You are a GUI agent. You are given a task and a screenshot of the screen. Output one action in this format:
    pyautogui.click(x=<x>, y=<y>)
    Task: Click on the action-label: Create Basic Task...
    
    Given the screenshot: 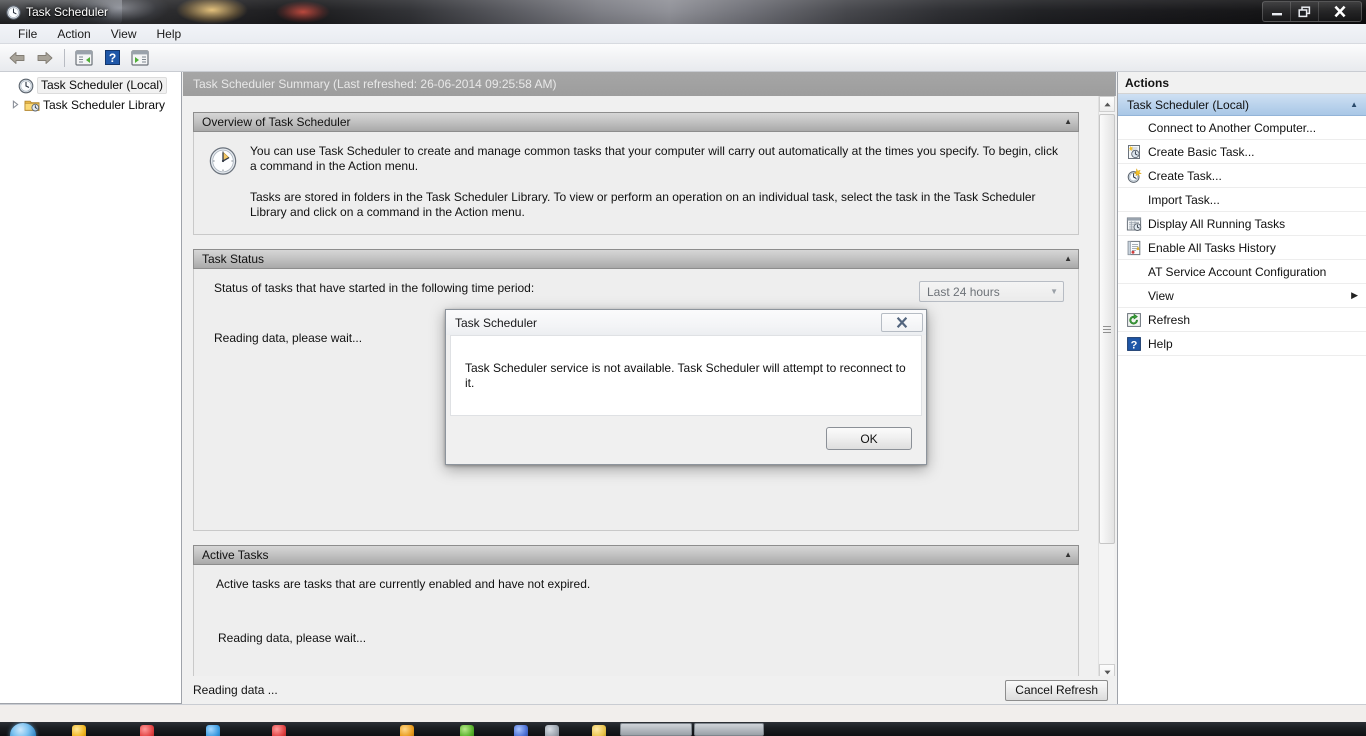 What is the action you would take?
    pyautogui.click(x=1201, y=151)
    